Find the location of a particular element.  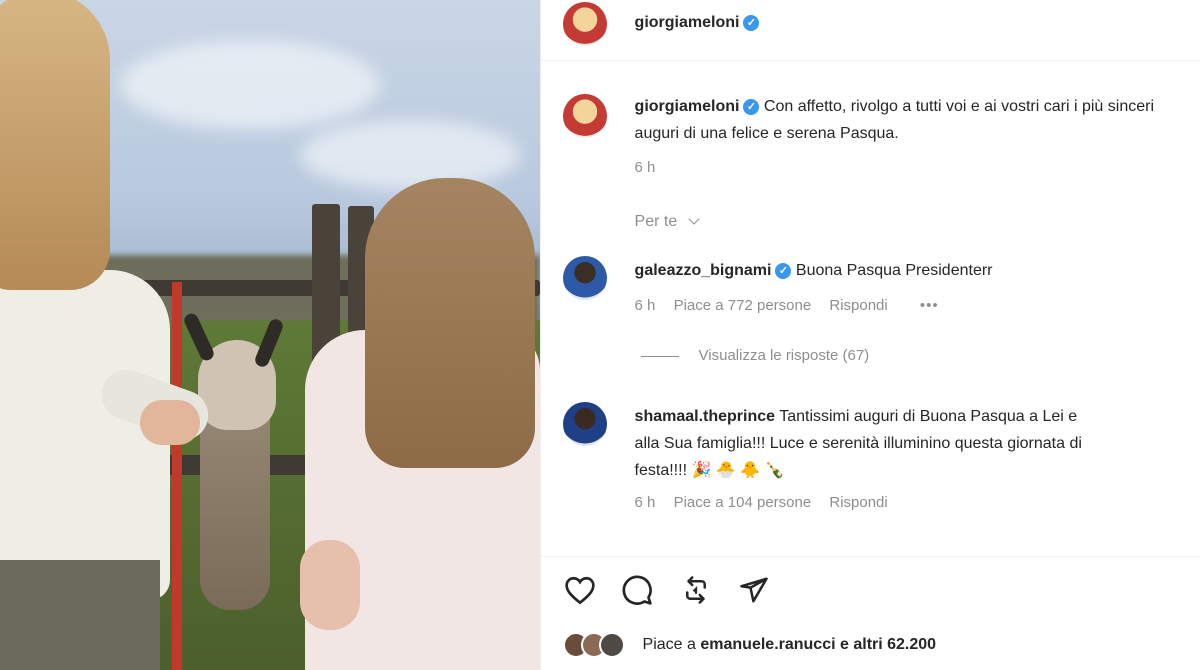

comment-username: galeazzo_bignami is located at coordinates (703, 270).